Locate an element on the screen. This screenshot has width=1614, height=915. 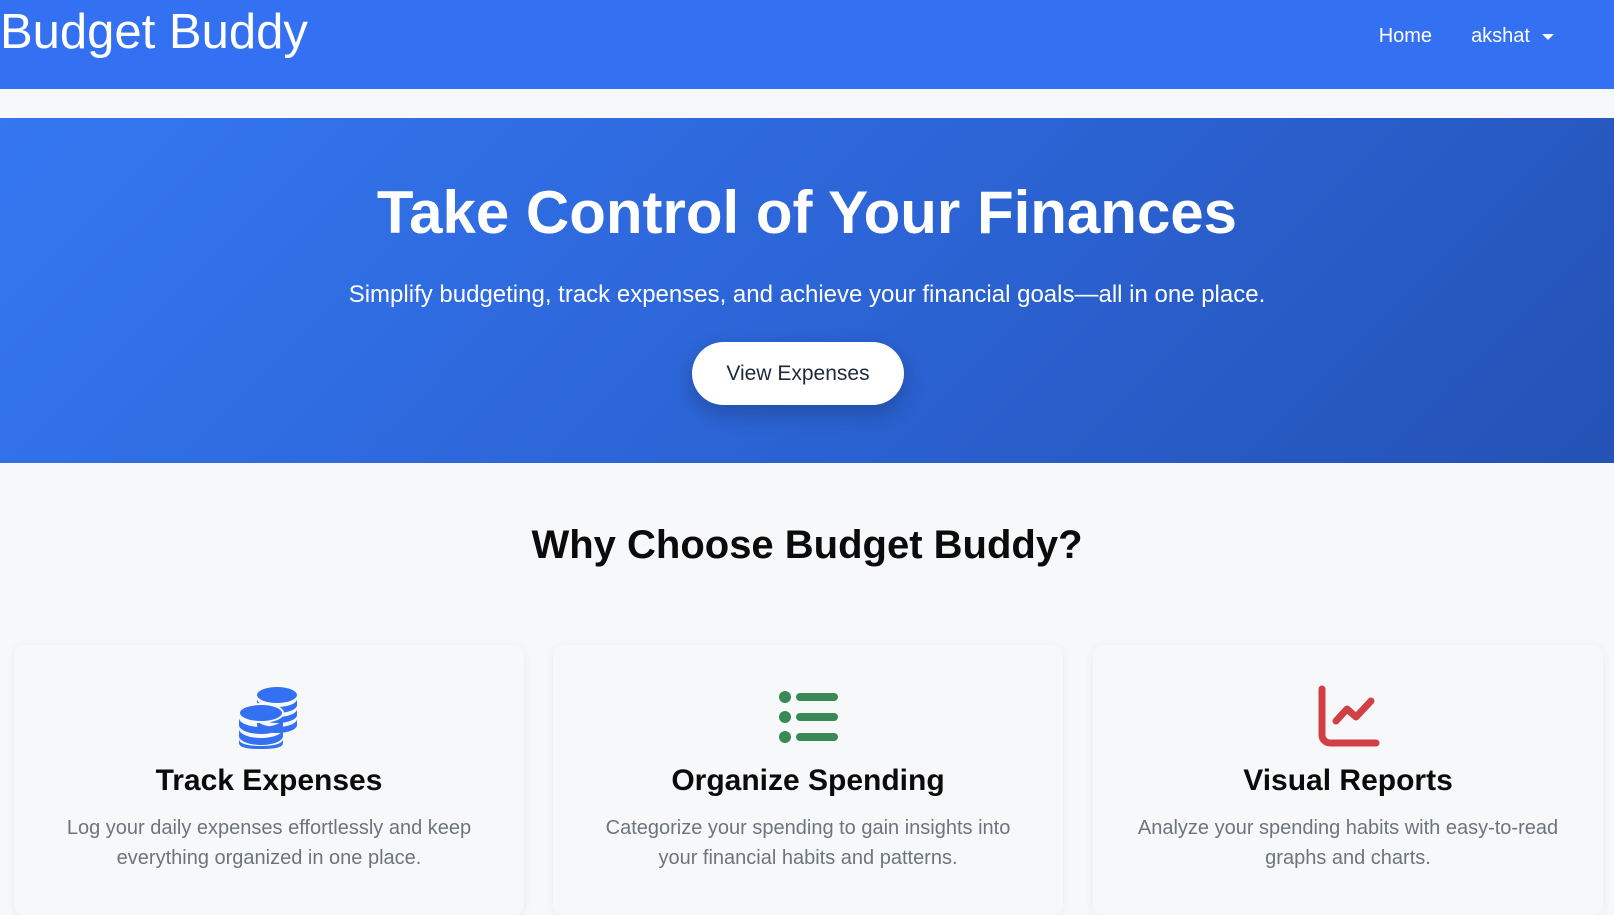
feature-title: Track Expenses is located at coordinates (269, 780).